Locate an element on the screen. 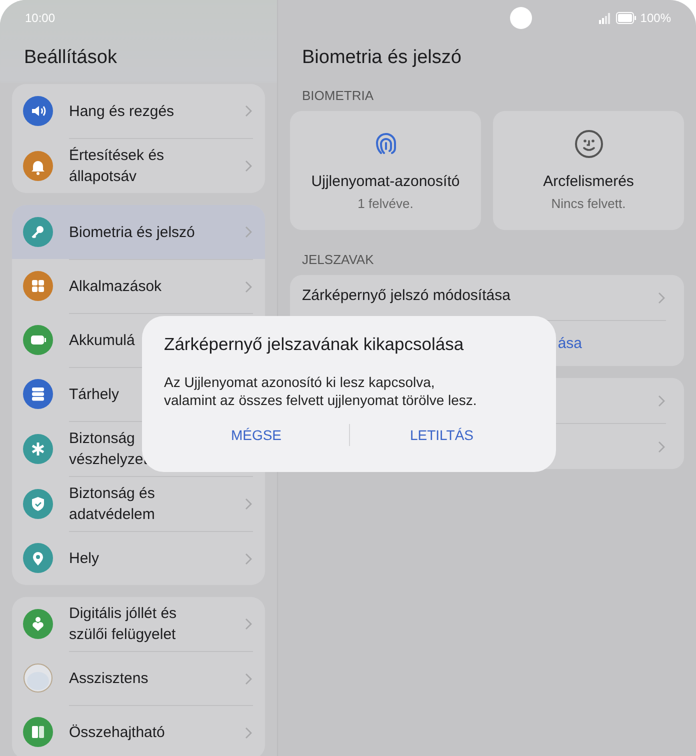 The width and height of the screenshot is (696, 756). item-label: Akkumulá is located at coordinates (102, 341).